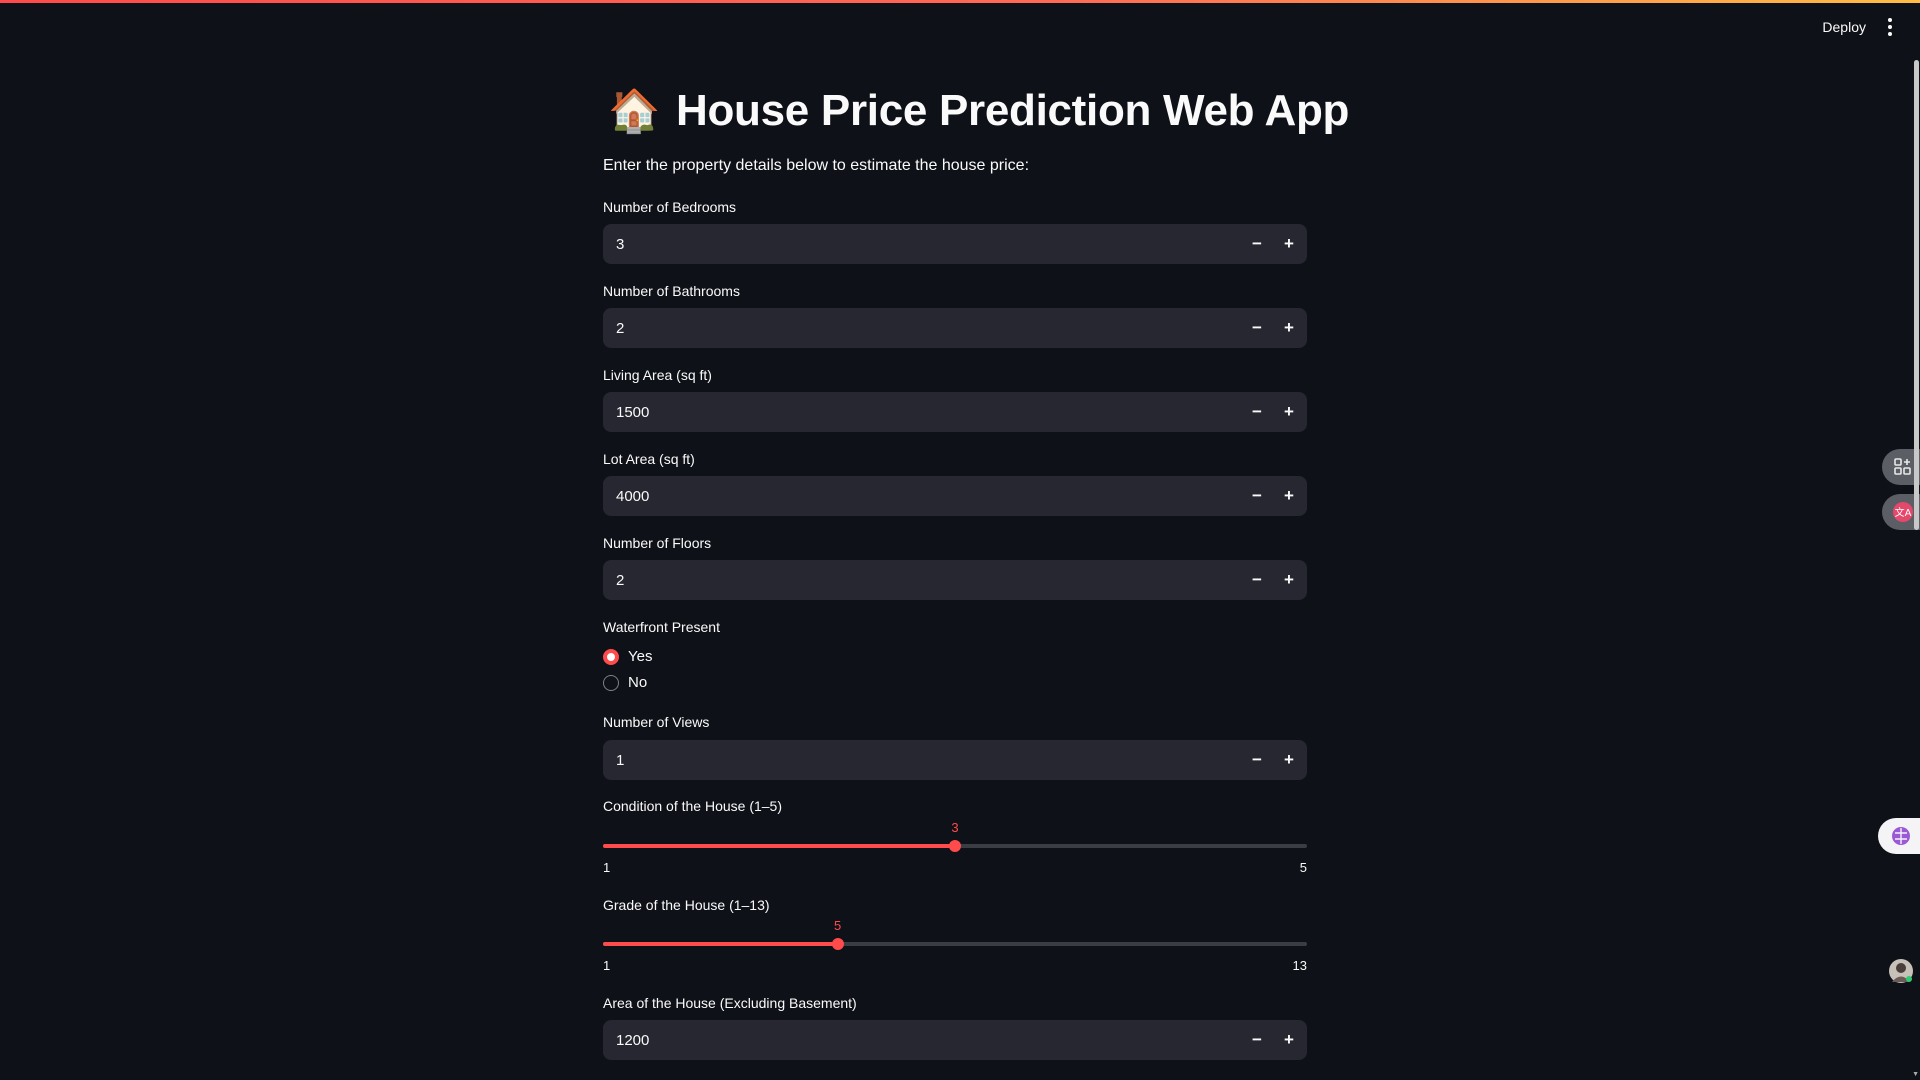 The height and width of the screenshot is (1080, 1920). I want to click on page-title-text: House Price Prediction Web App, so click(1013, 110).